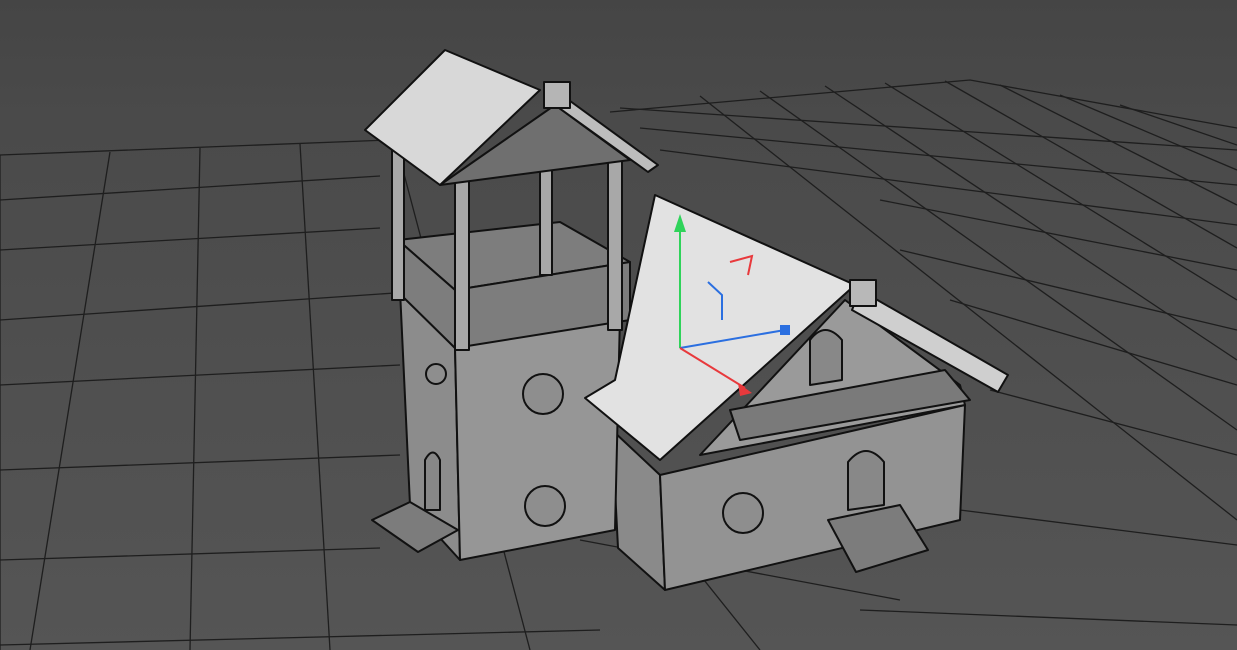  Describe the element at coordinates (557, 95) in the screenshot. I see `tower-roof-ridge-cap` at that location.